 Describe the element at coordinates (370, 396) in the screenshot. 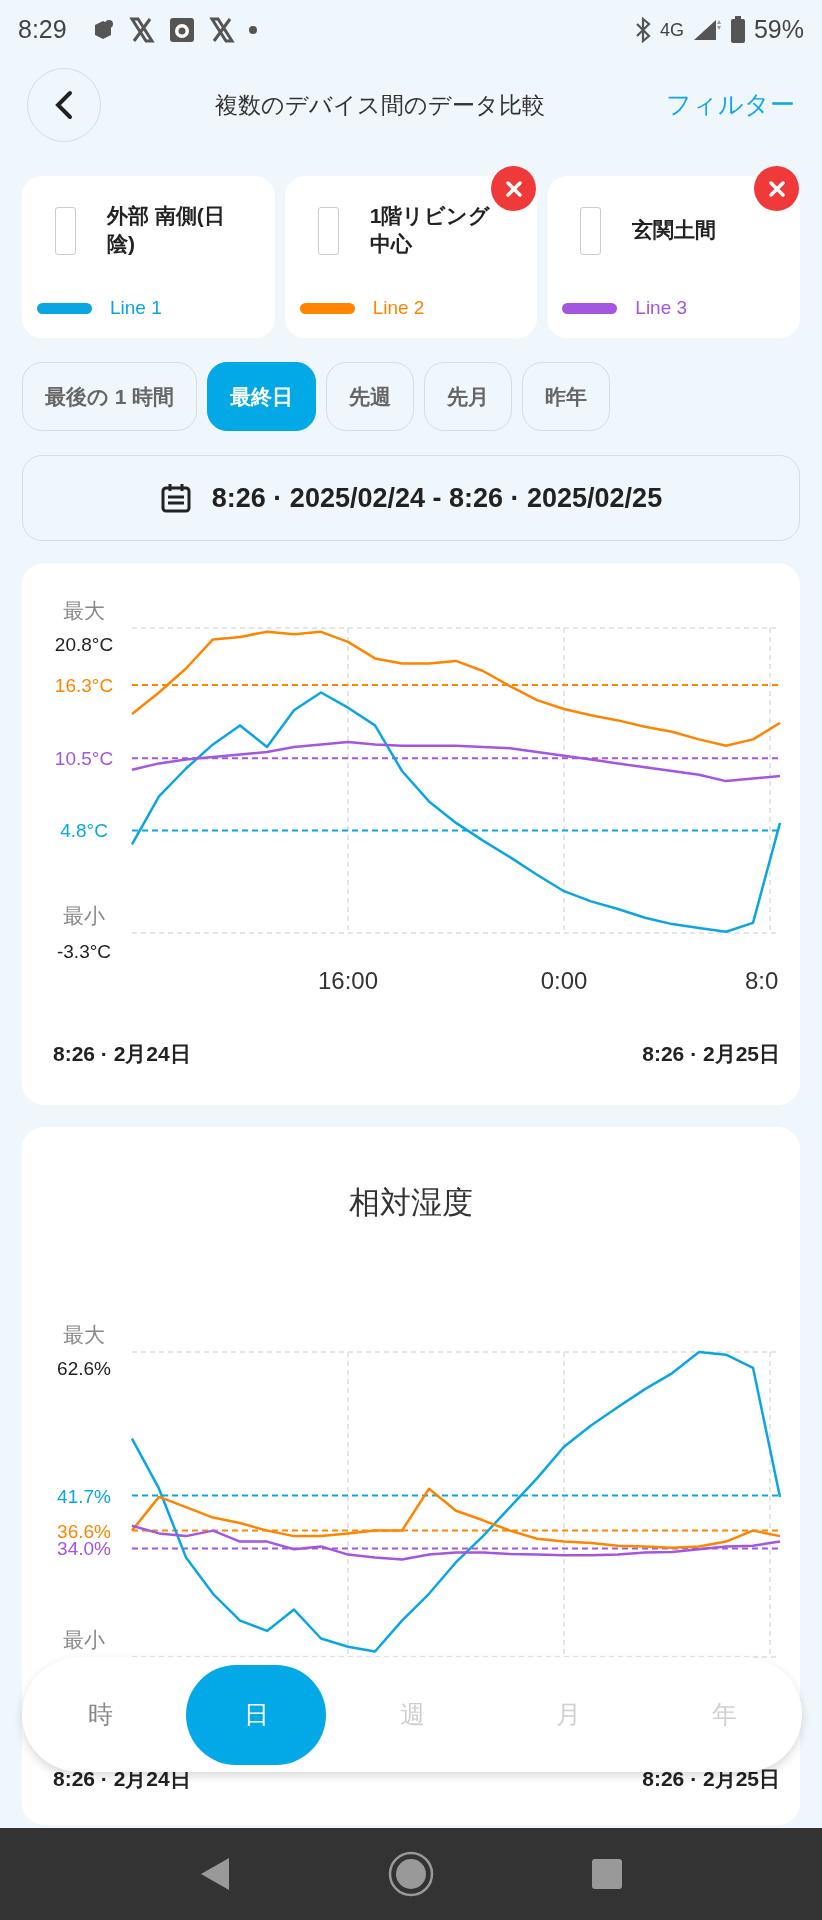

I see `range-tab: 先週` at that location.